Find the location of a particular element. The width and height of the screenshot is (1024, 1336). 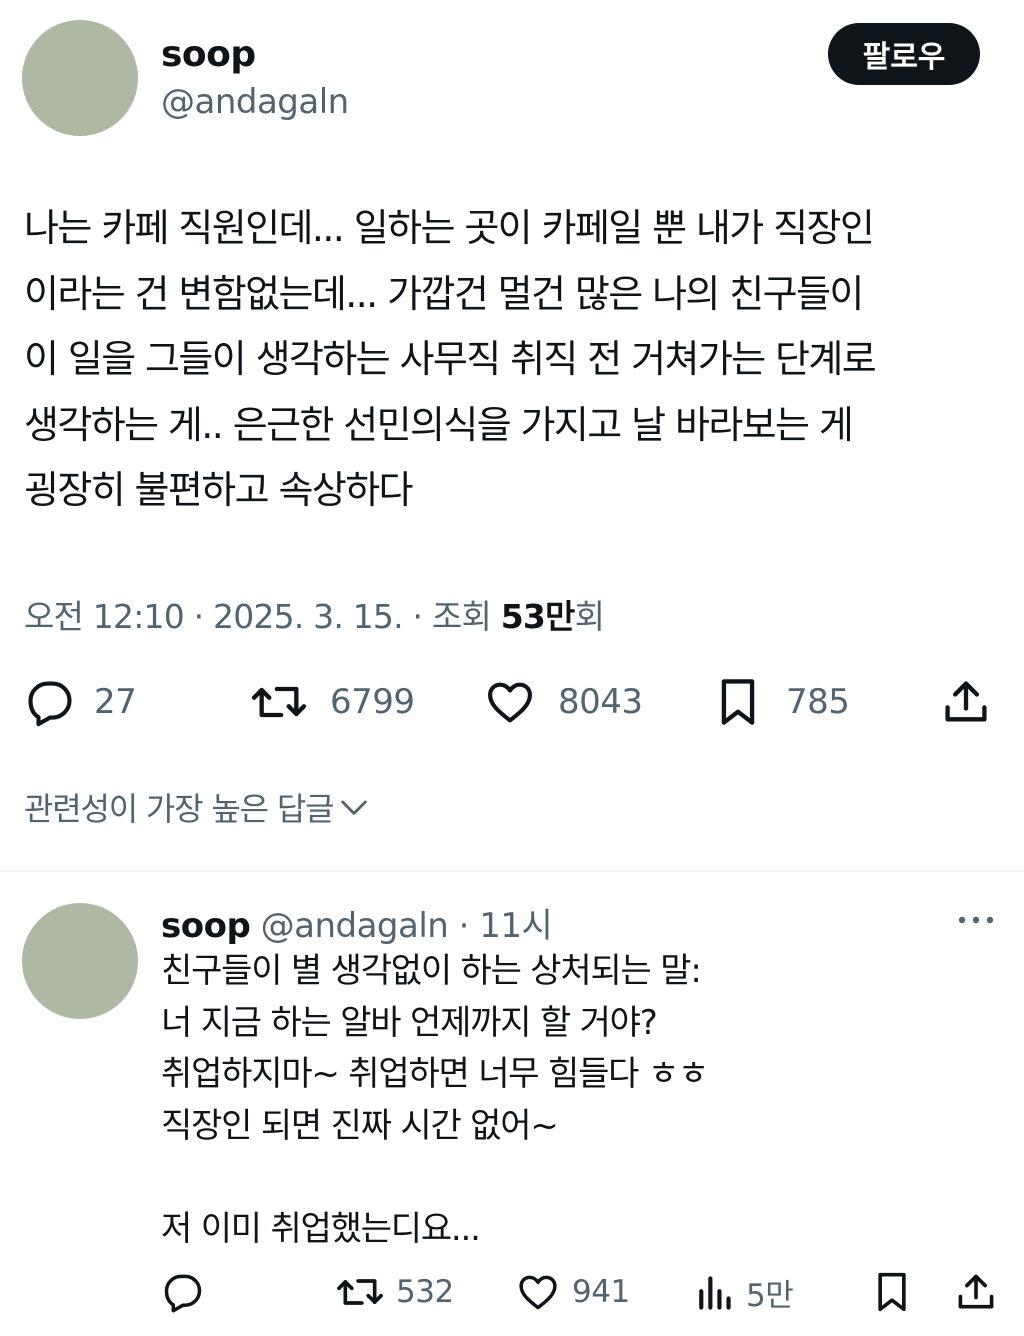

more-icon is located at coordinates (976, 920).